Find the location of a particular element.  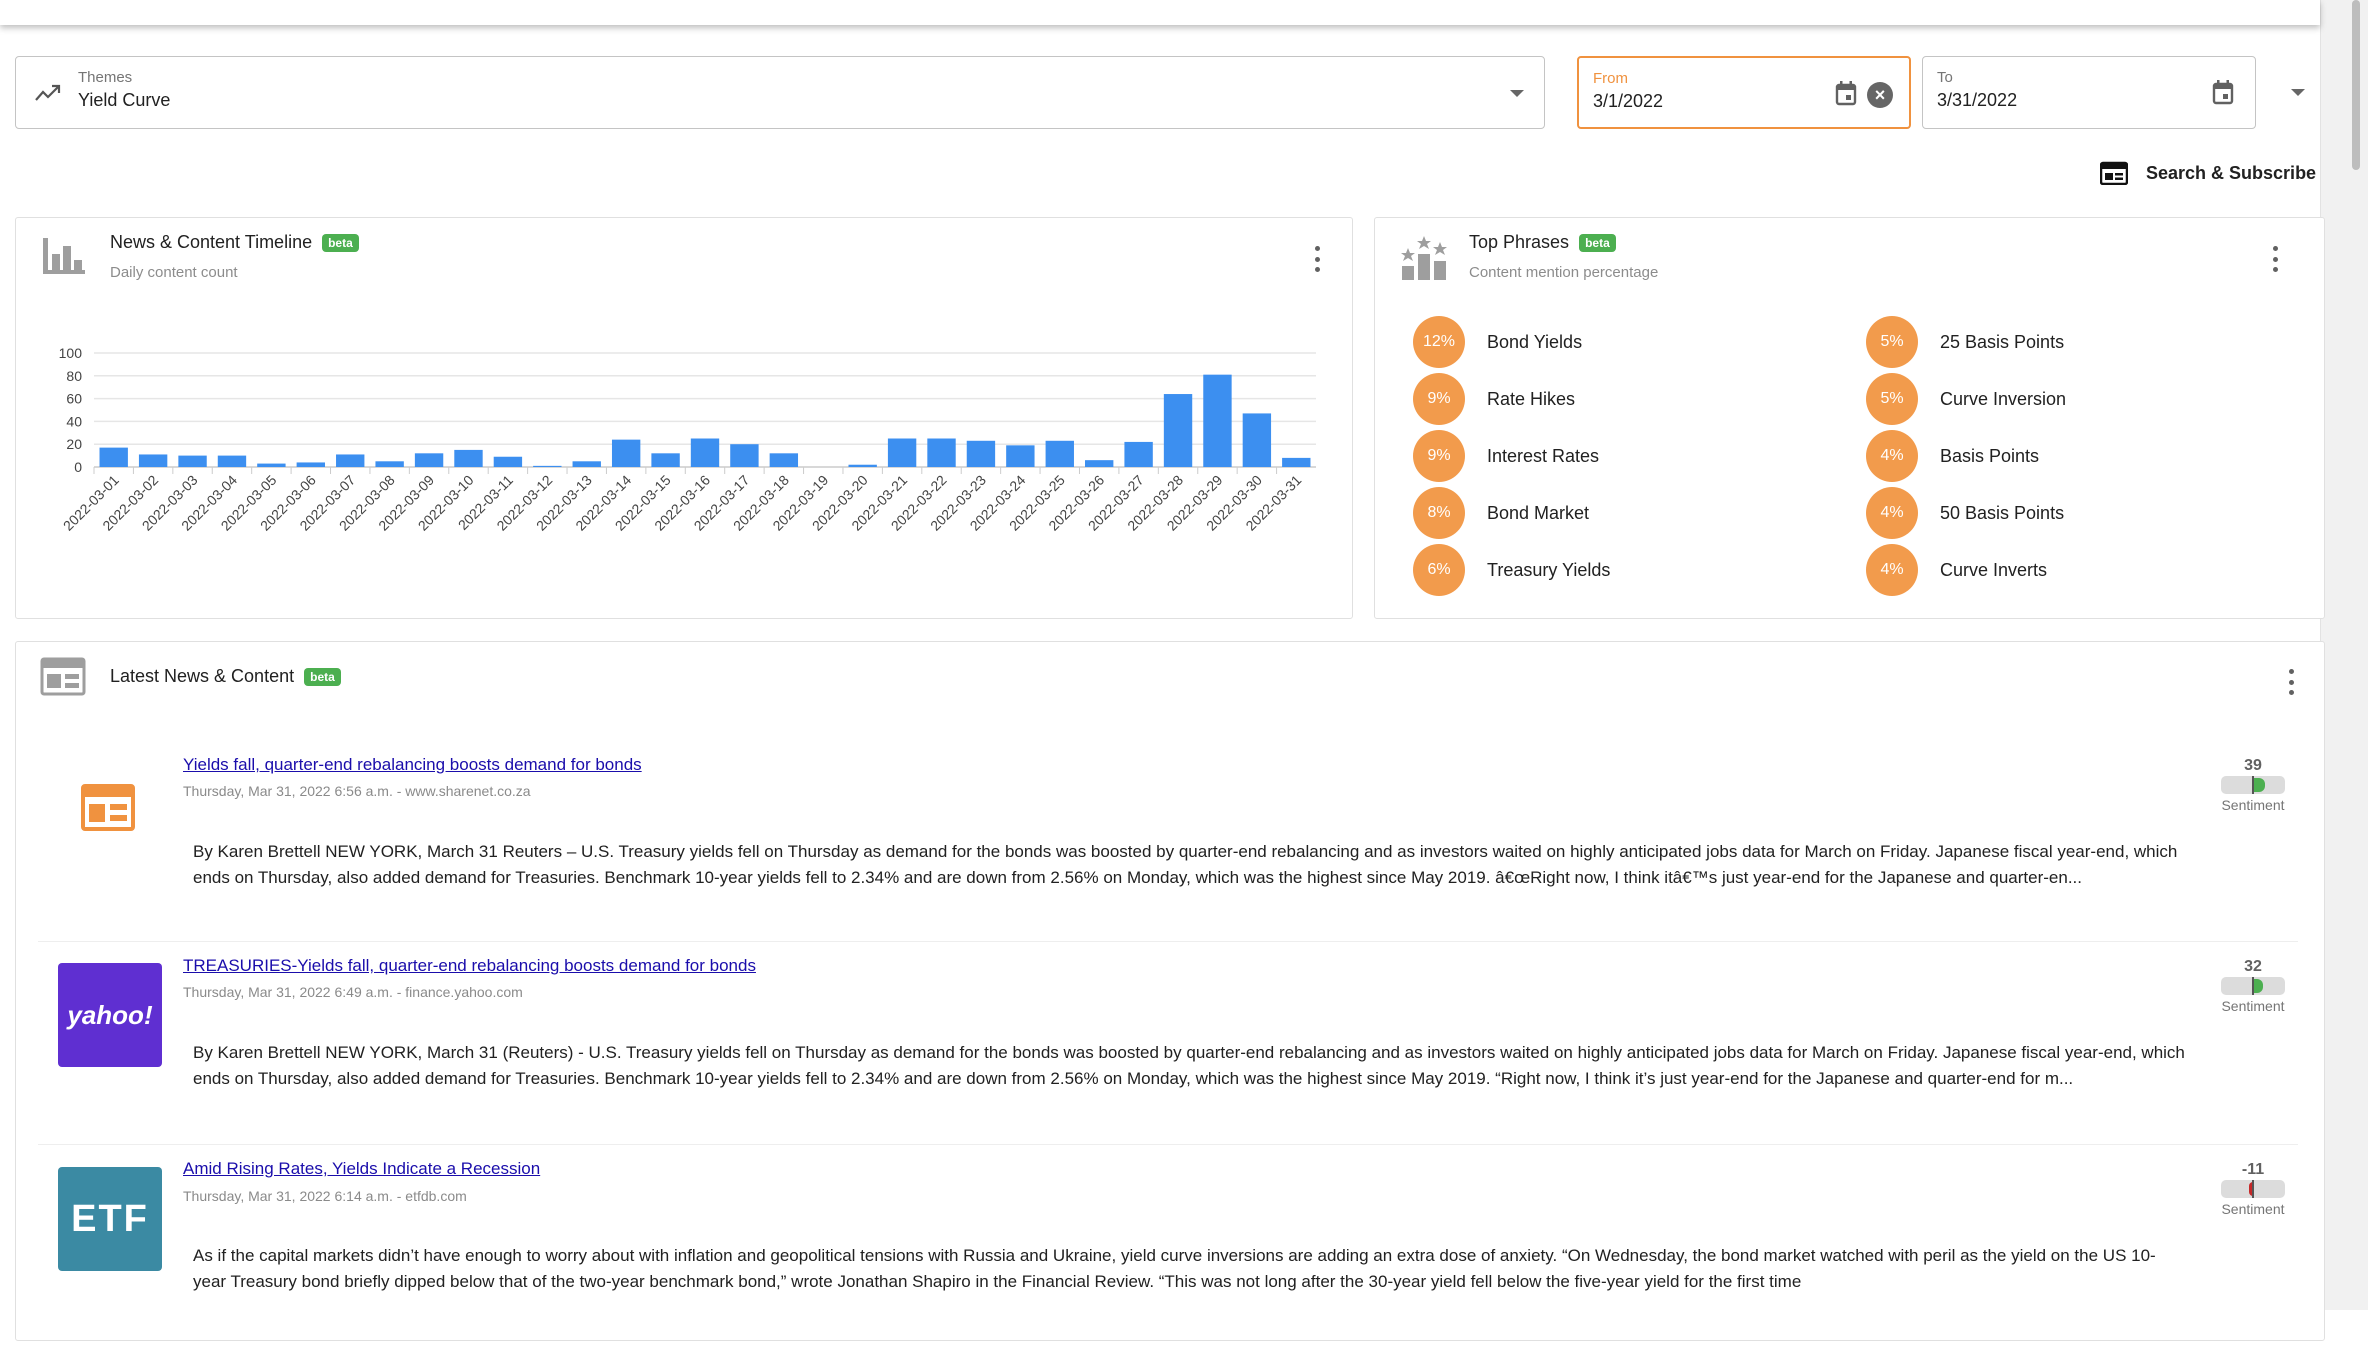

sentiment-value: 32 is located at coordinates (2253, 966).